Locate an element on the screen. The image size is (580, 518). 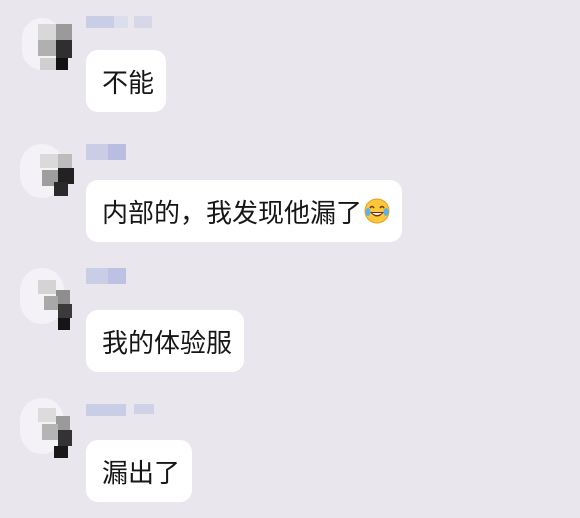
message-bubble: 我的体验服 is located at coordinates (165, 341).